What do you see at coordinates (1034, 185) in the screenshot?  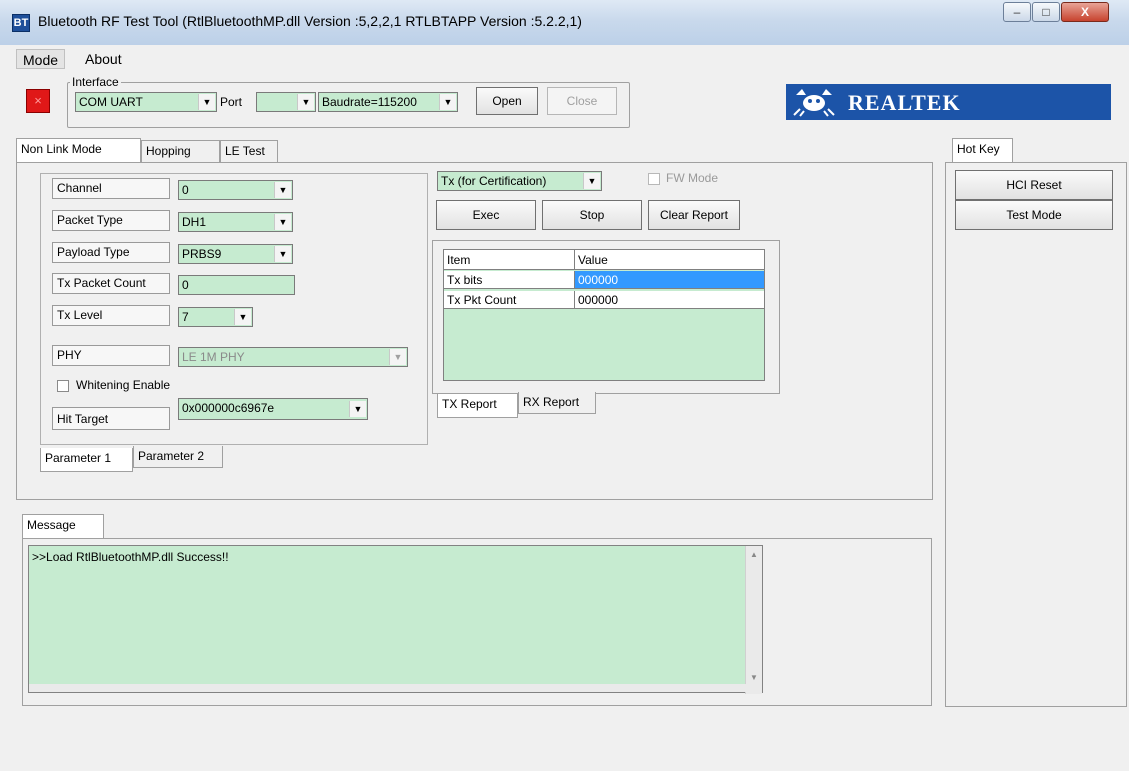 I see `hci-reset-button: HCI Reset` at bounding box center [1034, 185].